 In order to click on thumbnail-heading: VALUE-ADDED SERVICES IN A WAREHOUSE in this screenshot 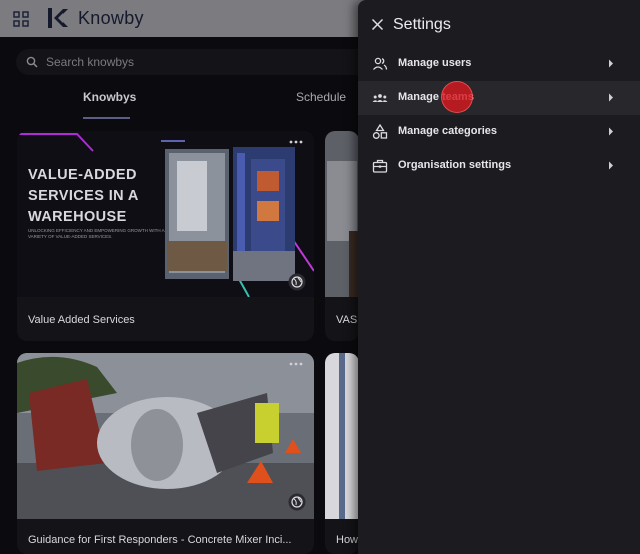, I will do `click(83, 196)`.